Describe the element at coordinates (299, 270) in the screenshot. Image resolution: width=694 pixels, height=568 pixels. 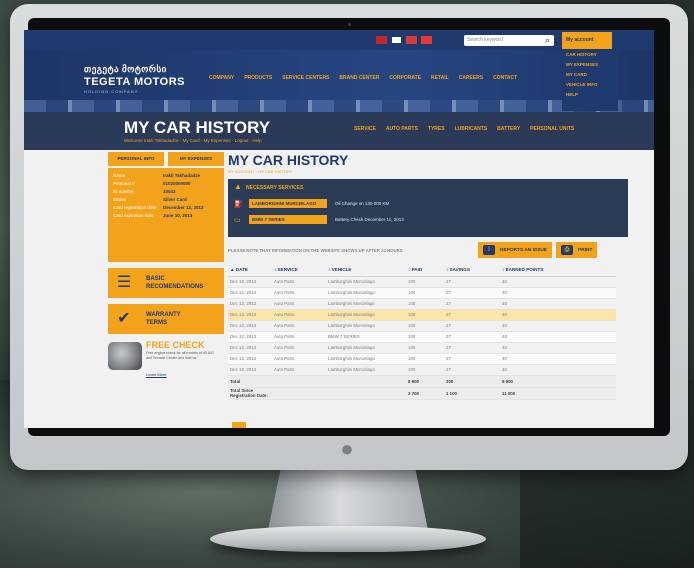
I see `col-service: ↕ SERVICE` at that location.